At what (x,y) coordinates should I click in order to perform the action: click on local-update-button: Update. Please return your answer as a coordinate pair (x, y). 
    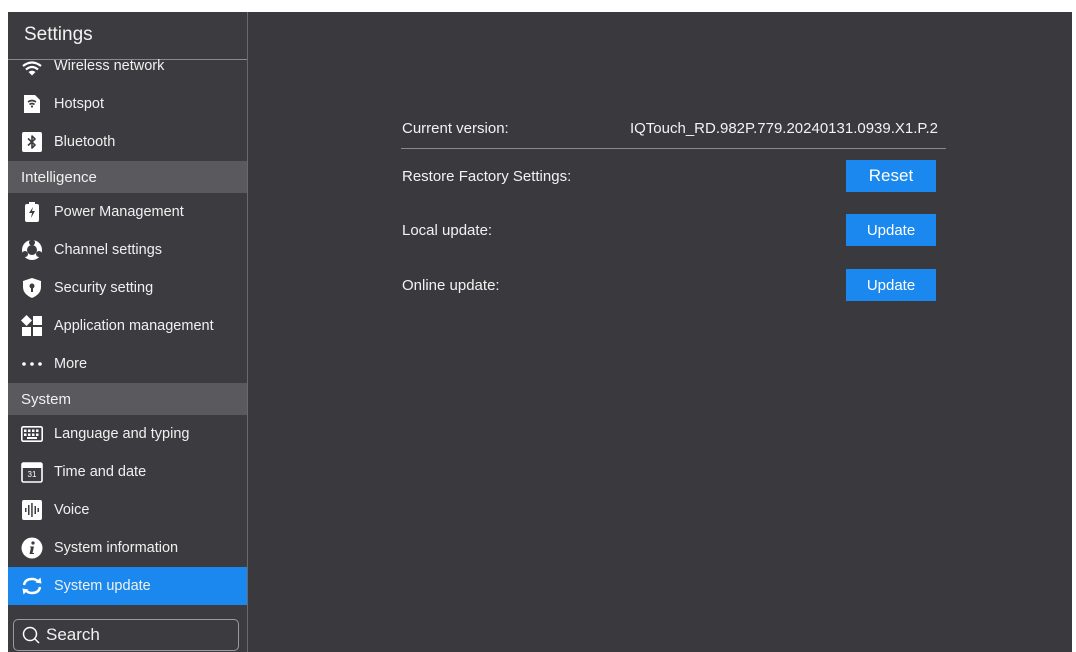
    Looking at the image, I should click on (891, 230).